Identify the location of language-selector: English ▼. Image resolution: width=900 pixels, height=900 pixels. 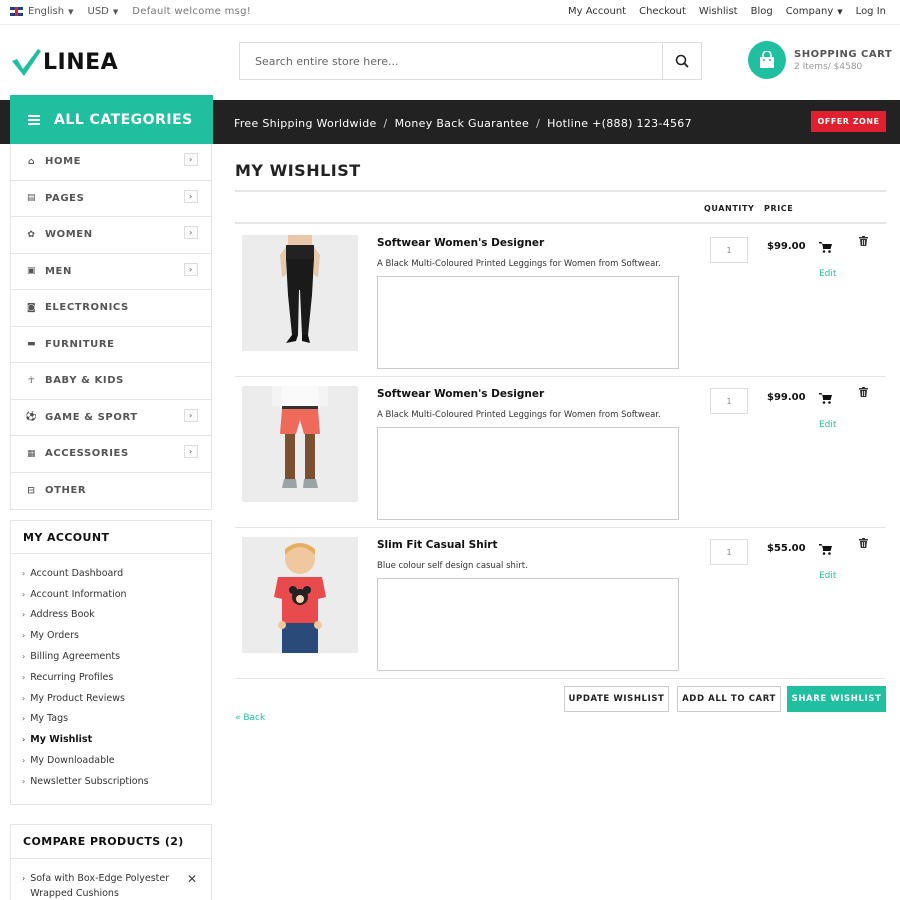
(42, 11).